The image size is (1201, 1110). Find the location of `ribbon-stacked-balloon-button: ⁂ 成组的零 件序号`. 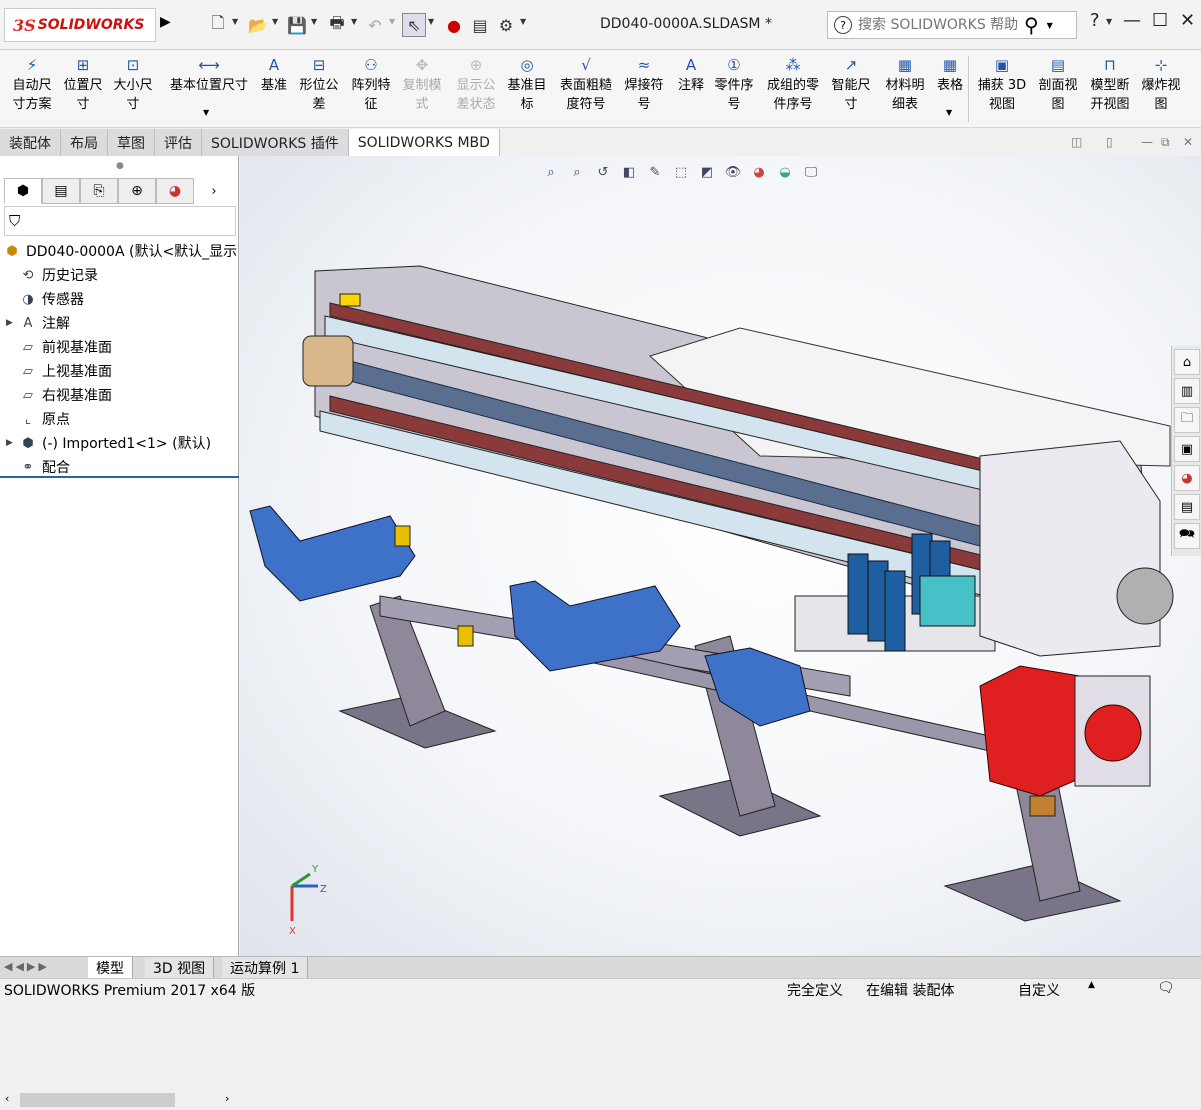

ribbon-stacked-balloon-button: ⁂ 成组的零 件序号 is located at coordinates (793, 84).